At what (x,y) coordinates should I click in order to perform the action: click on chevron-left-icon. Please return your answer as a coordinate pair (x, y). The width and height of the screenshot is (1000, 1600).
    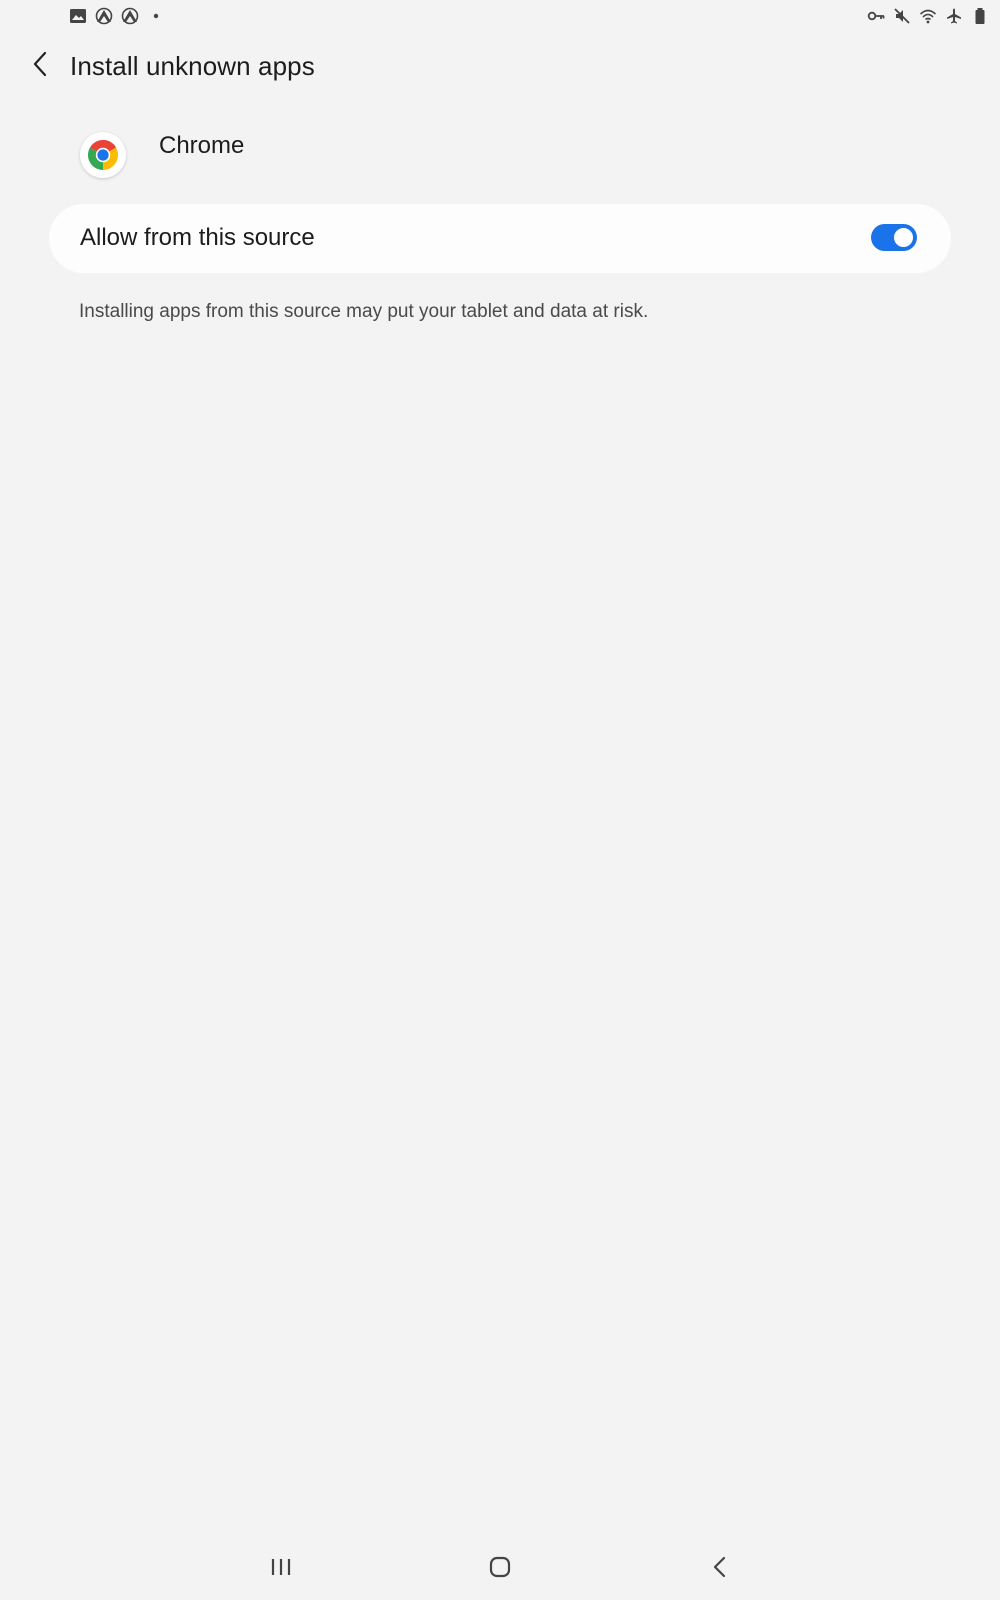
    Looking at the image, I should click on (40, 66).